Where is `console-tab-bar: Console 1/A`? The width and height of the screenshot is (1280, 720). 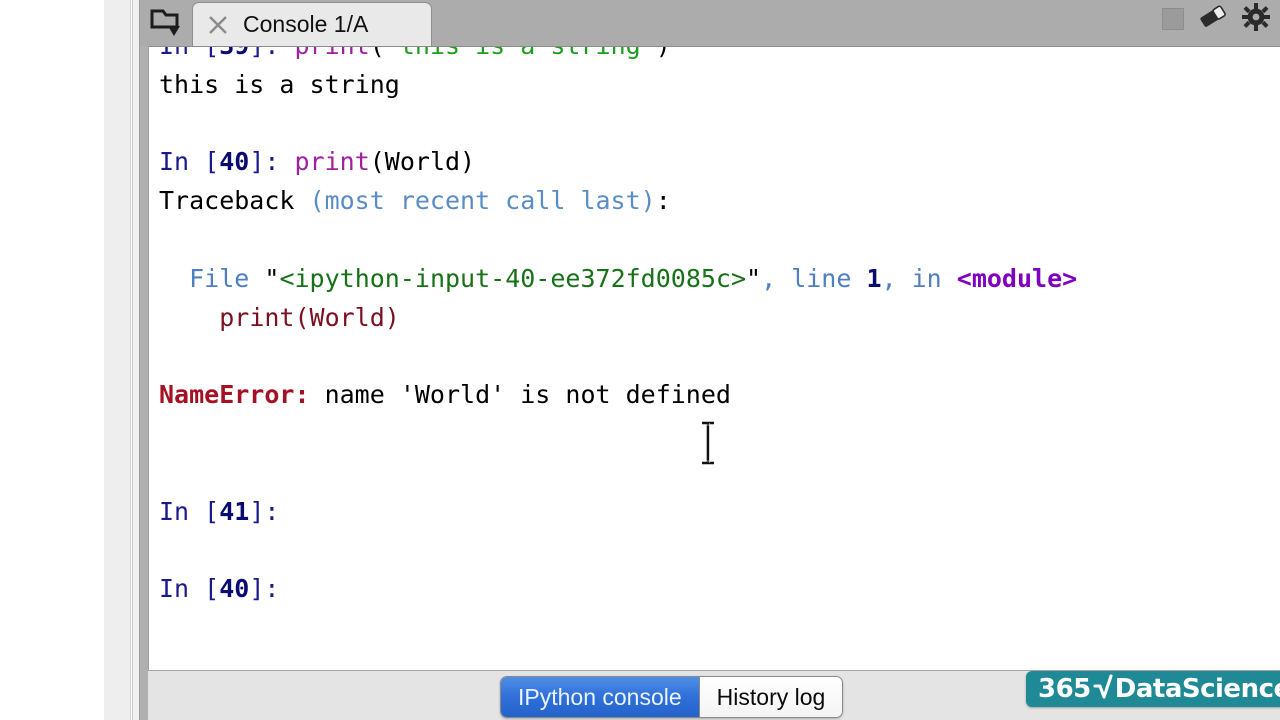
console-tab-bar: Console 1/A is located at coordinates (710, 23).